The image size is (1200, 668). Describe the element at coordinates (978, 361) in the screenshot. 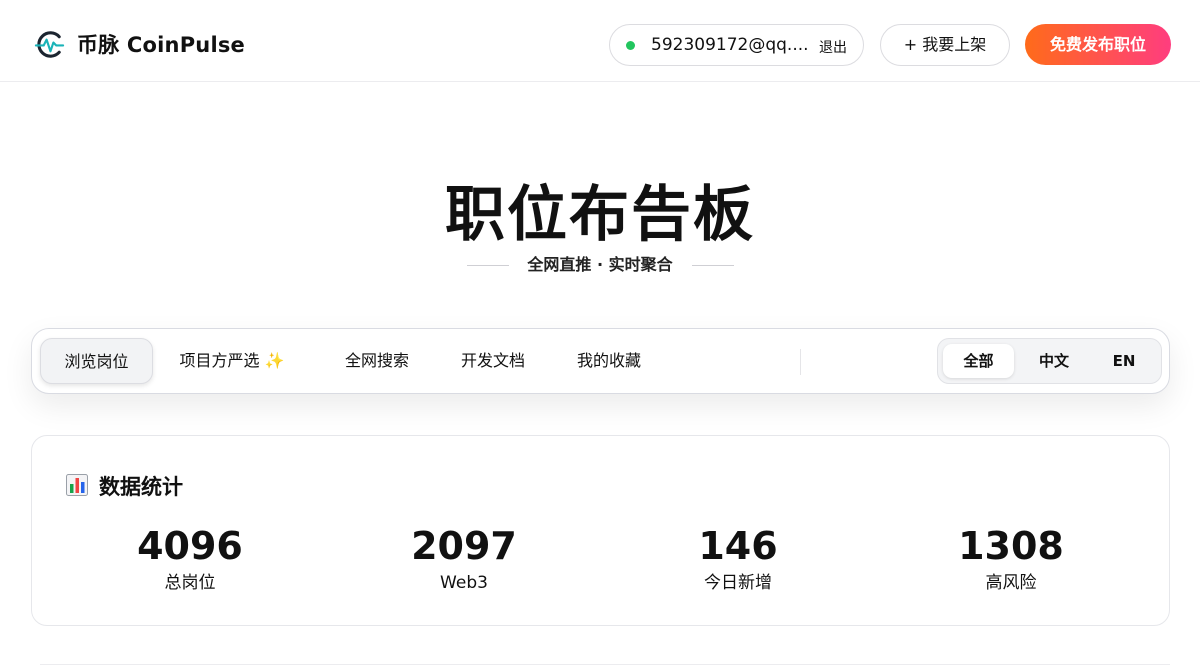

I see `lang-option-all: 全部` at that location.